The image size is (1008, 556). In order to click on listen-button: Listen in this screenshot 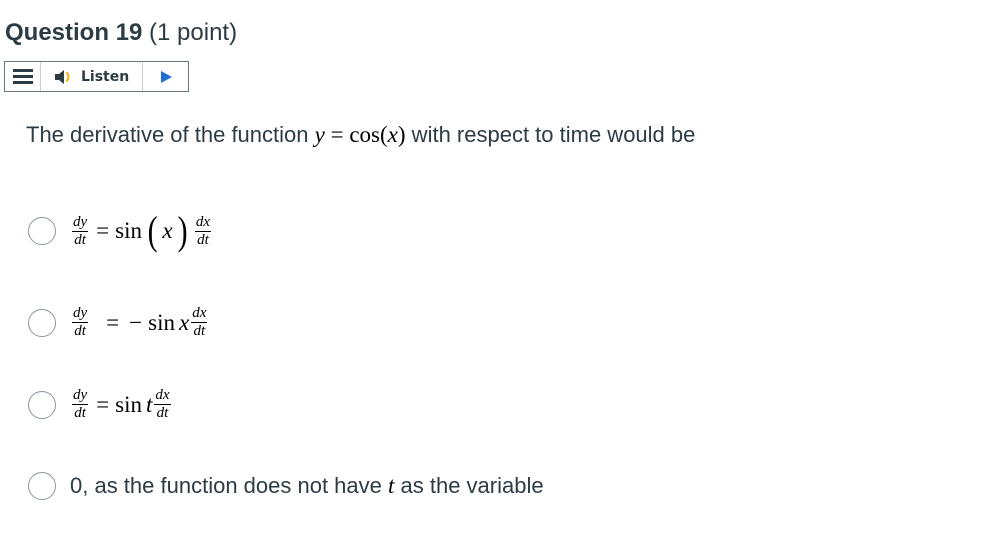, I will do `click(92, 76)`.